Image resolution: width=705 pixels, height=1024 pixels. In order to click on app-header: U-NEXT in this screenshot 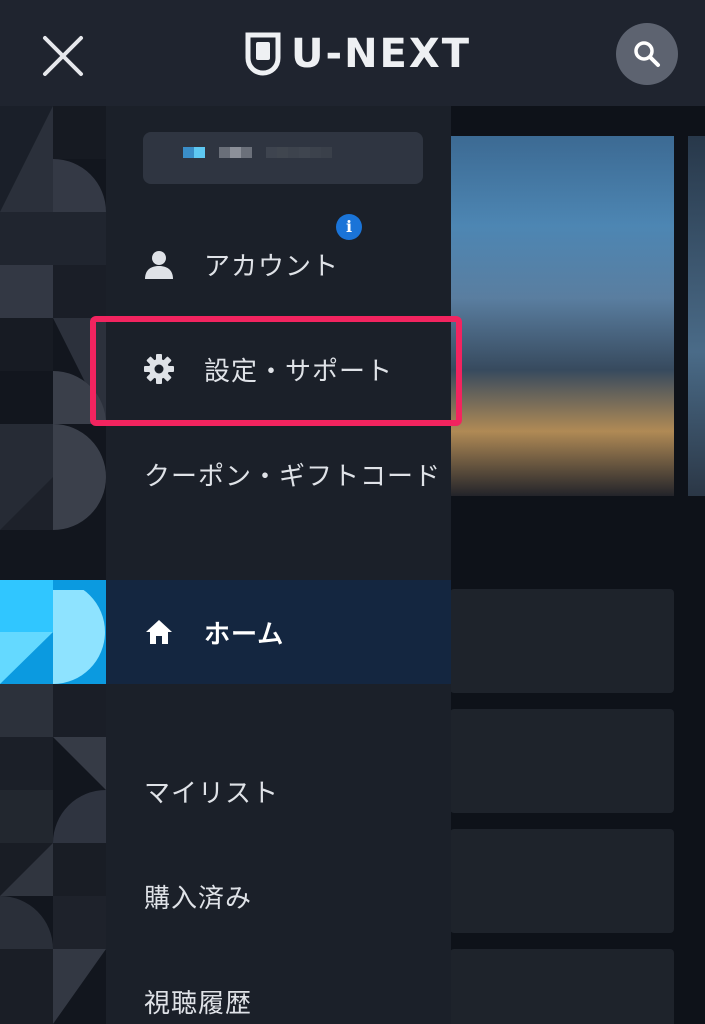, I will do `click(352, 53)`.